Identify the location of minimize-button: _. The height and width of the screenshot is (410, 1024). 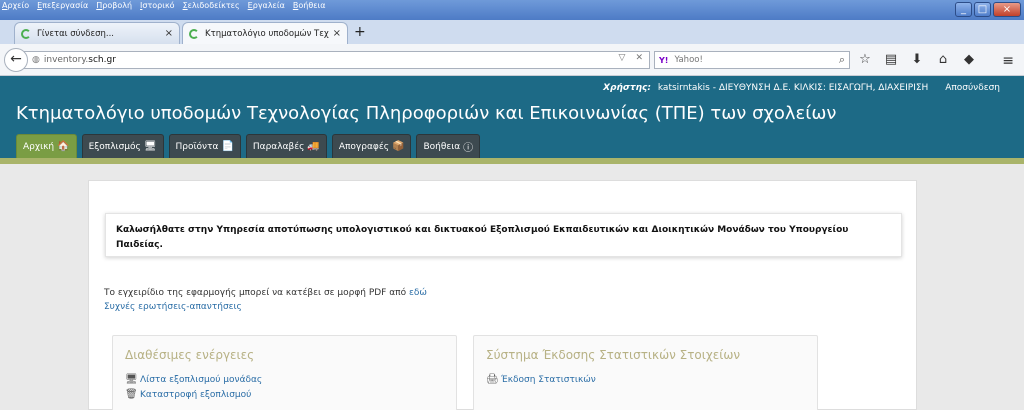
(963, 9).